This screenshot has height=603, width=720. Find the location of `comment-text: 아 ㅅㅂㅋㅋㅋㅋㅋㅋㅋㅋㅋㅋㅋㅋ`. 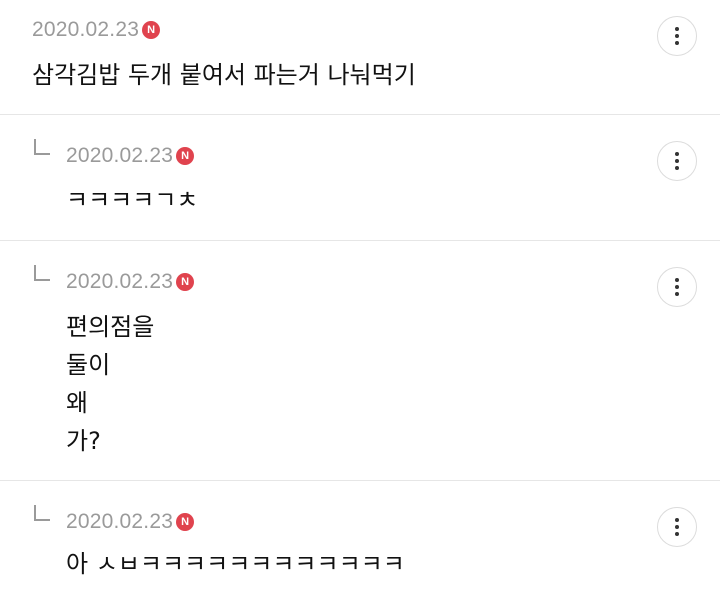

comment-text: 아 ㅅㅂㅋㅋㅋㅋㅋㅋㅋㅋㅋㅋㅋㅋ is located at coordinates (235, 564).